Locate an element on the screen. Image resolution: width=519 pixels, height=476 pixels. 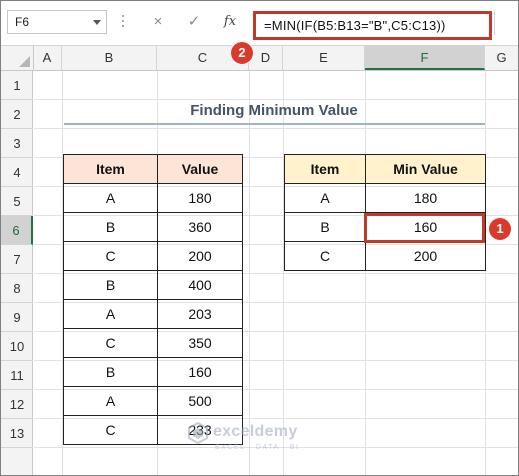
watermark-logo: exceldemy EXCEL · DATA · BI is located at coordinates (257, 440).